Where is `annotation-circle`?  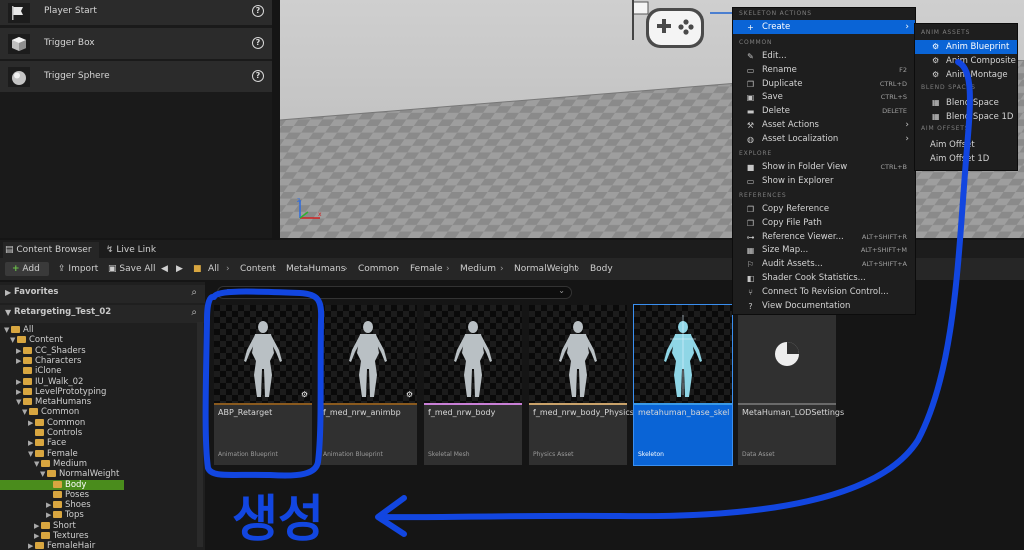
annotation-circle is located at coordinates (263, 383).